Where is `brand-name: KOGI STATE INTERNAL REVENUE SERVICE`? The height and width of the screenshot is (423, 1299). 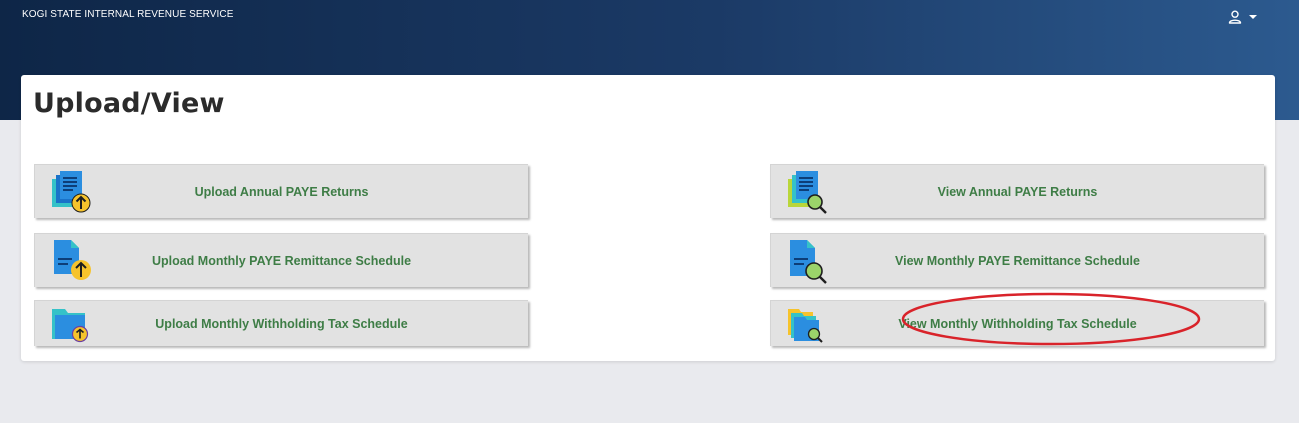 brand-name: KOGI STATE INTERNAL REVENUE SERVICE is located at coordinates (128, 14).